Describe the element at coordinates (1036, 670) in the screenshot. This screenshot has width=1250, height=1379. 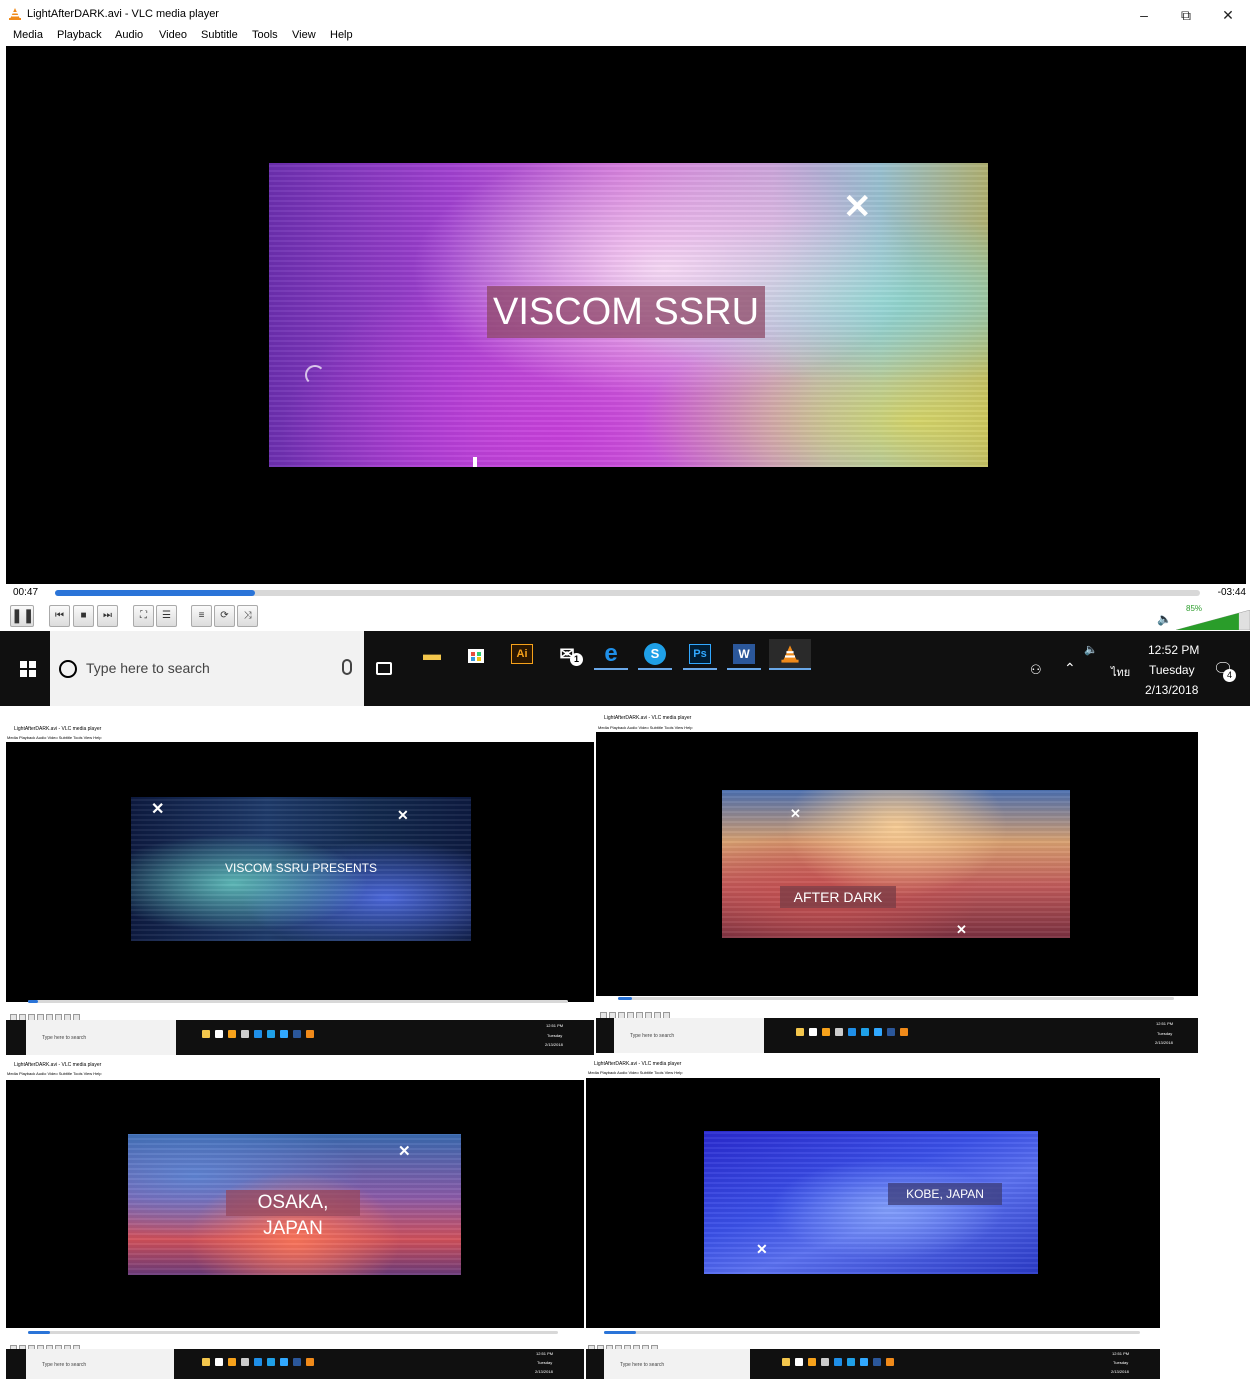
I see `people-icon: ⚇` at that location.